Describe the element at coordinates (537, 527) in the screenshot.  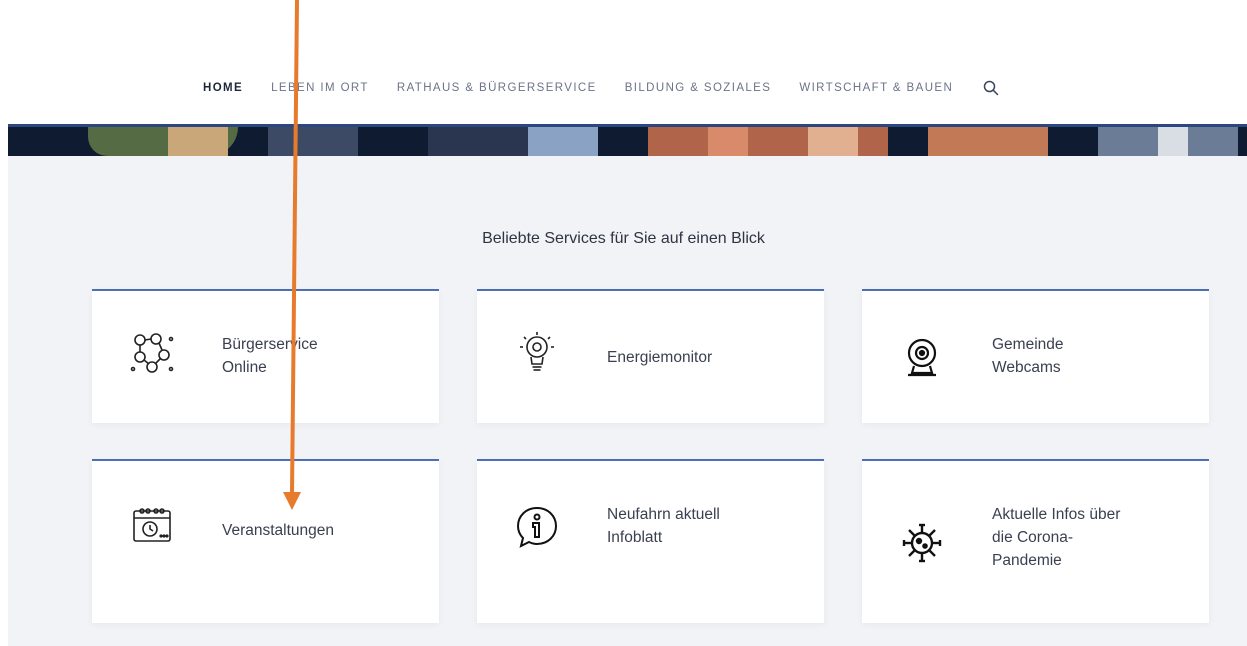
I see `info-bubble-icon` at that location.